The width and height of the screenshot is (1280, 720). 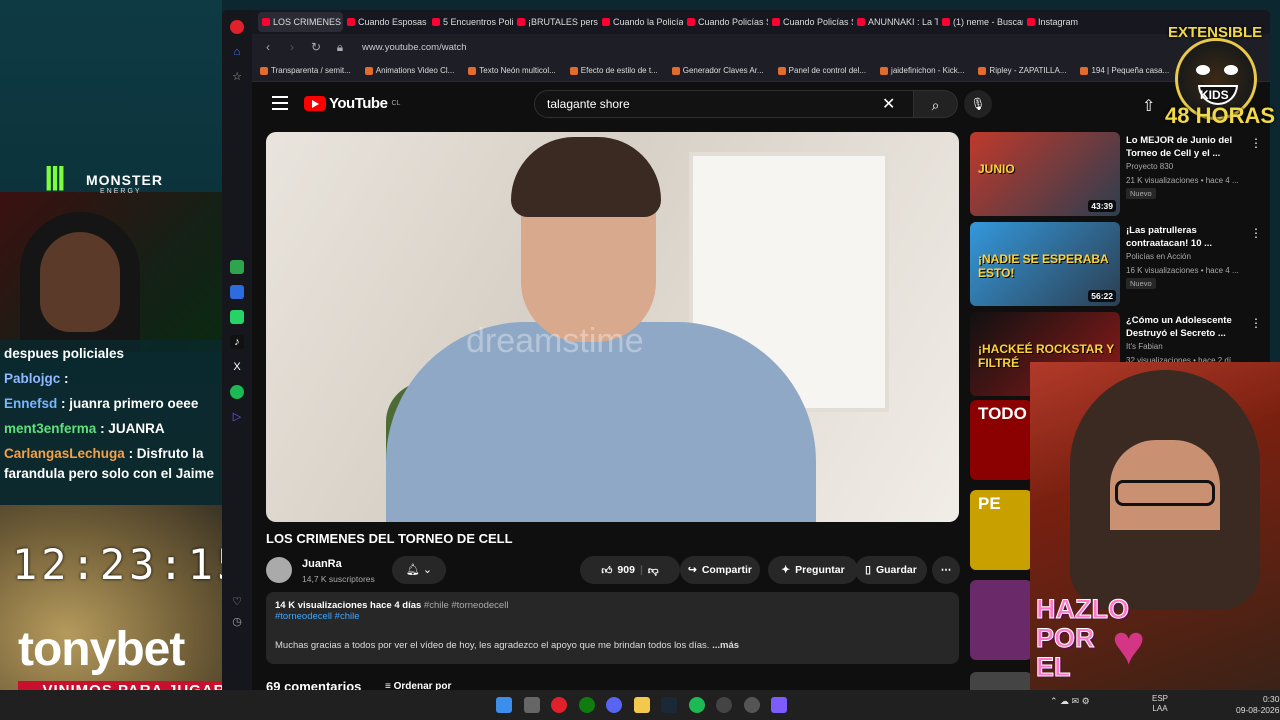 What do you see at coordinates (419, 570) in the screenshot?
I see `notification-bell-button: 🔔︎ ⌄` at bounding box center [419, 570].